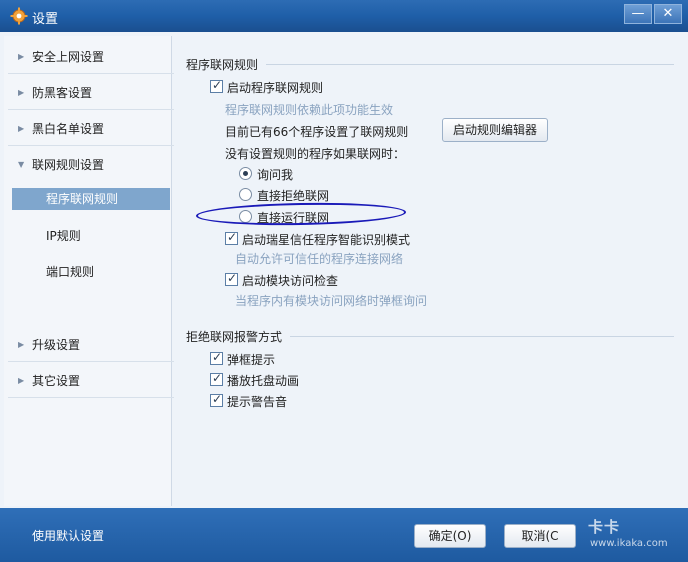  What do you see at coordinates (275, 87) in the screenshot?
I see `enable-program-rules-label: 启动程序联网规则` at bounding box center [275, 87].